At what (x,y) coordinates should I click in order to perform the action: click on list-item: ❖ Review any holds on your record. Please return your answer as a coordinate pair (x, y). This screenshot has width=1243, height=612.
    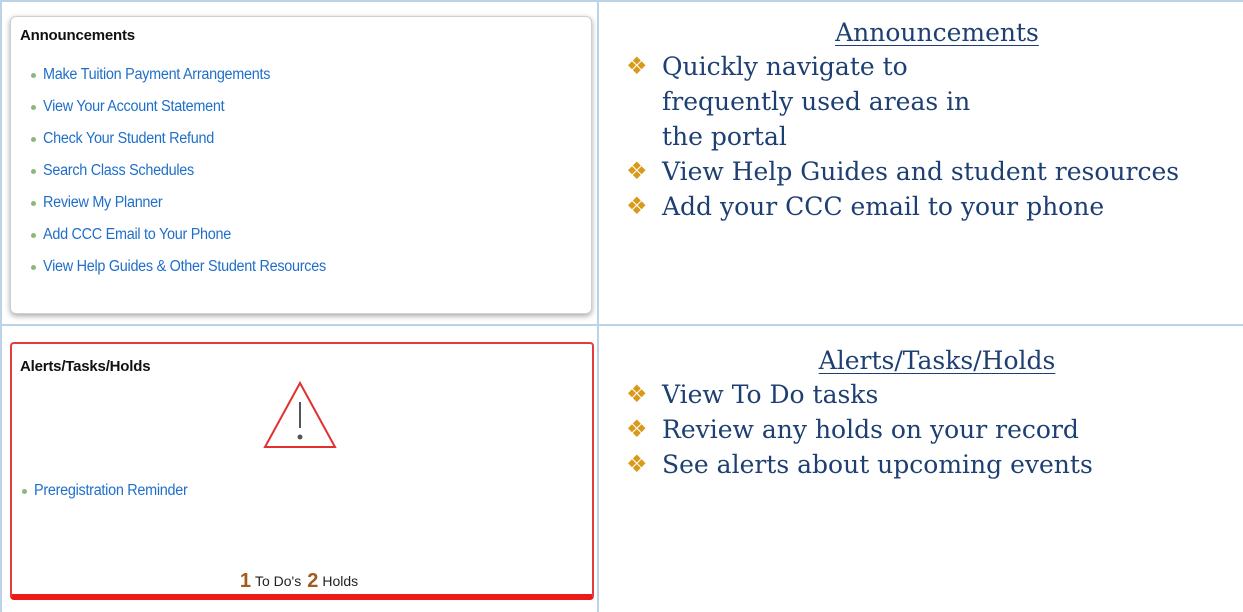
    Looking at the image, I should click on (927, 429).